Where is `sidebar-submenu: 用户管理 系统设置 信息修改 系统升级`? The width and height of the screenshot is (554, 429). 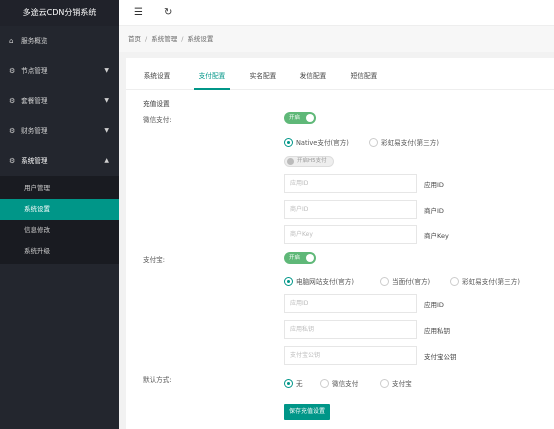
sidebar-submenu: 用户管理 系统设置 信息修改 系统升级 is located at coordinates (59, 220).